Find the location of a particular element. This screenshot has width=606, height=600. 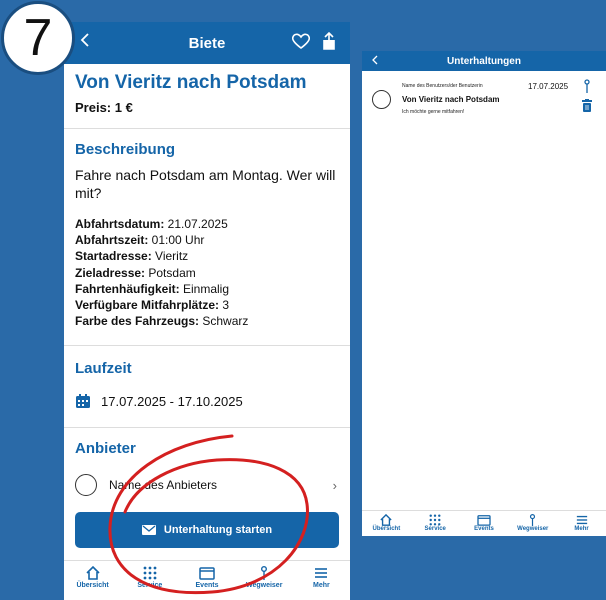

description-heading: Beschreibung is located at coordinates (125, 149).